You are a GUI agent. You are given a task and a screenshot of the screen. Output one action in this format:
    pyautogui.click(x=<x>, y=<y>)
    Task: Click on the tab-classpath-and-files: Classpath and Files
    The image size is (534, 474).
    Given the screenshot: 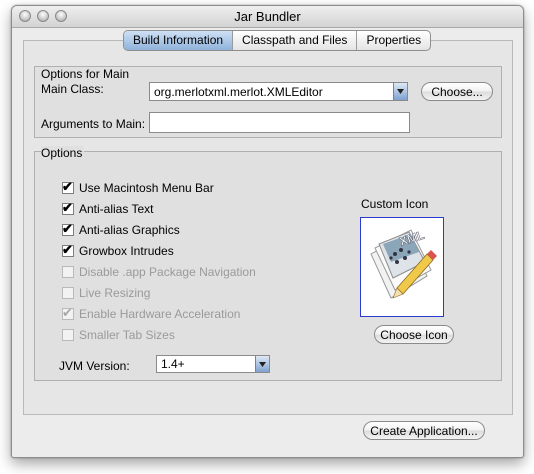 What is the action you would take?
    pyautogui.click(x=295, y=40)
    